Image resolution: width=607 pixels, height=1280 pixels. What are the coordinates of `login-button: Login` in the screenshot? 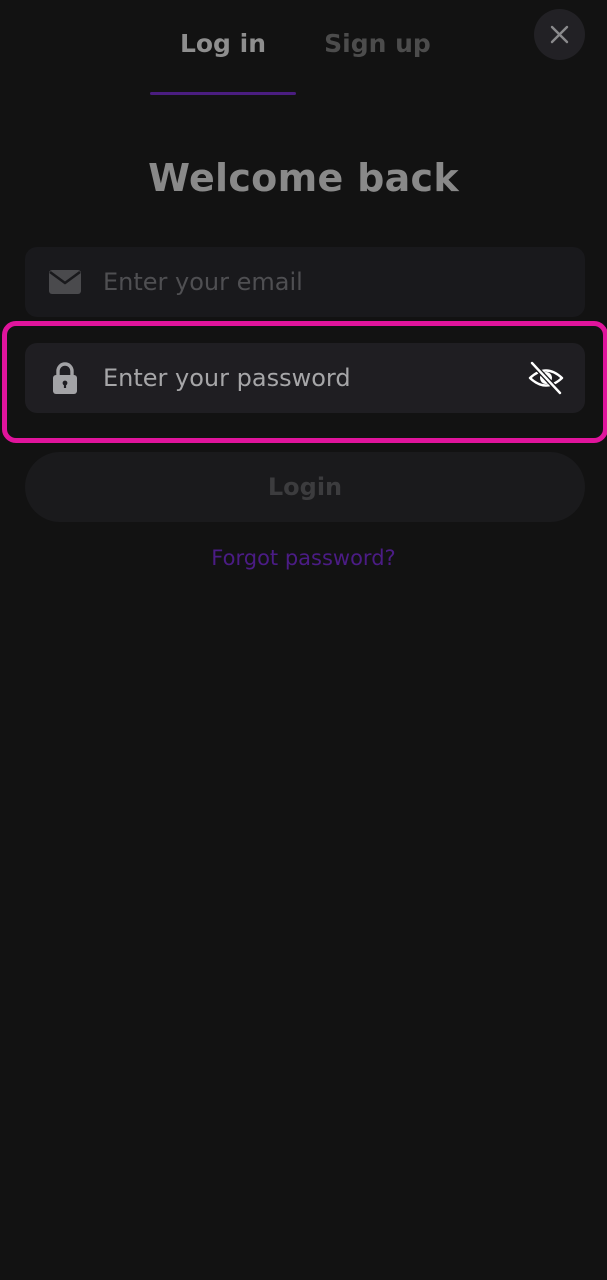 It's located at (305, 487).